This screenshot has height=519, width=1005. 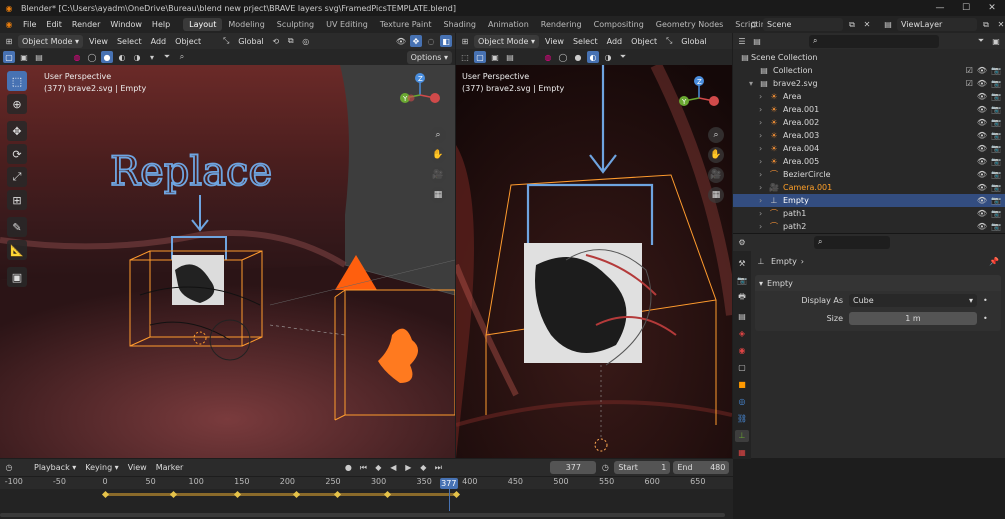 What do you see at coordinates (348, 468) in the screenshot?
I see `record-icon: ●` at bounding box center [348, 468].